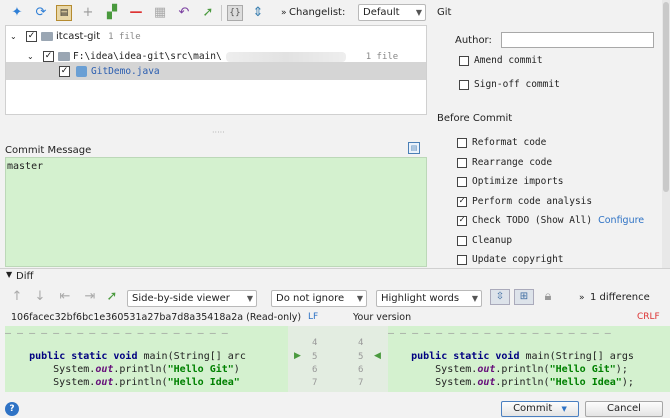  Describe the element at coordinates (64, 56) in the screenshot. I see `folder-icon` at that location.